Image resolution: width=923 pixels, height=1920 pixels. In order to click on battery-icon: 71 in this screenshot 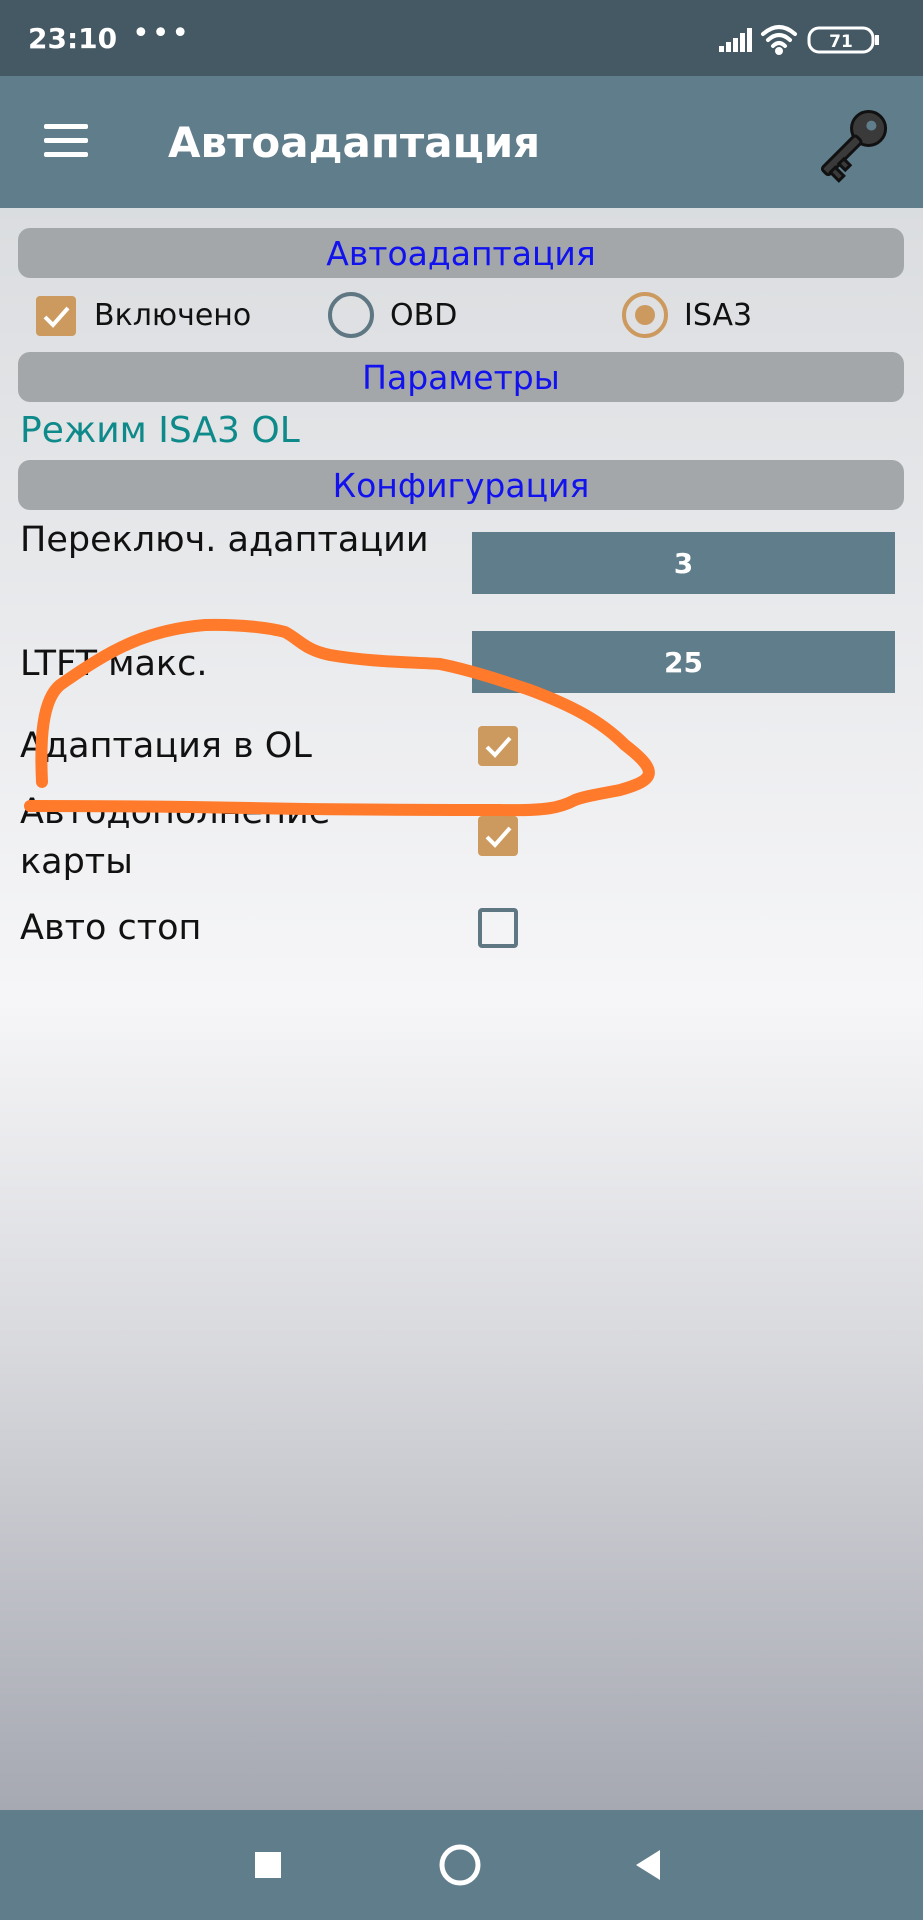, I will do `click(843, 40)`.